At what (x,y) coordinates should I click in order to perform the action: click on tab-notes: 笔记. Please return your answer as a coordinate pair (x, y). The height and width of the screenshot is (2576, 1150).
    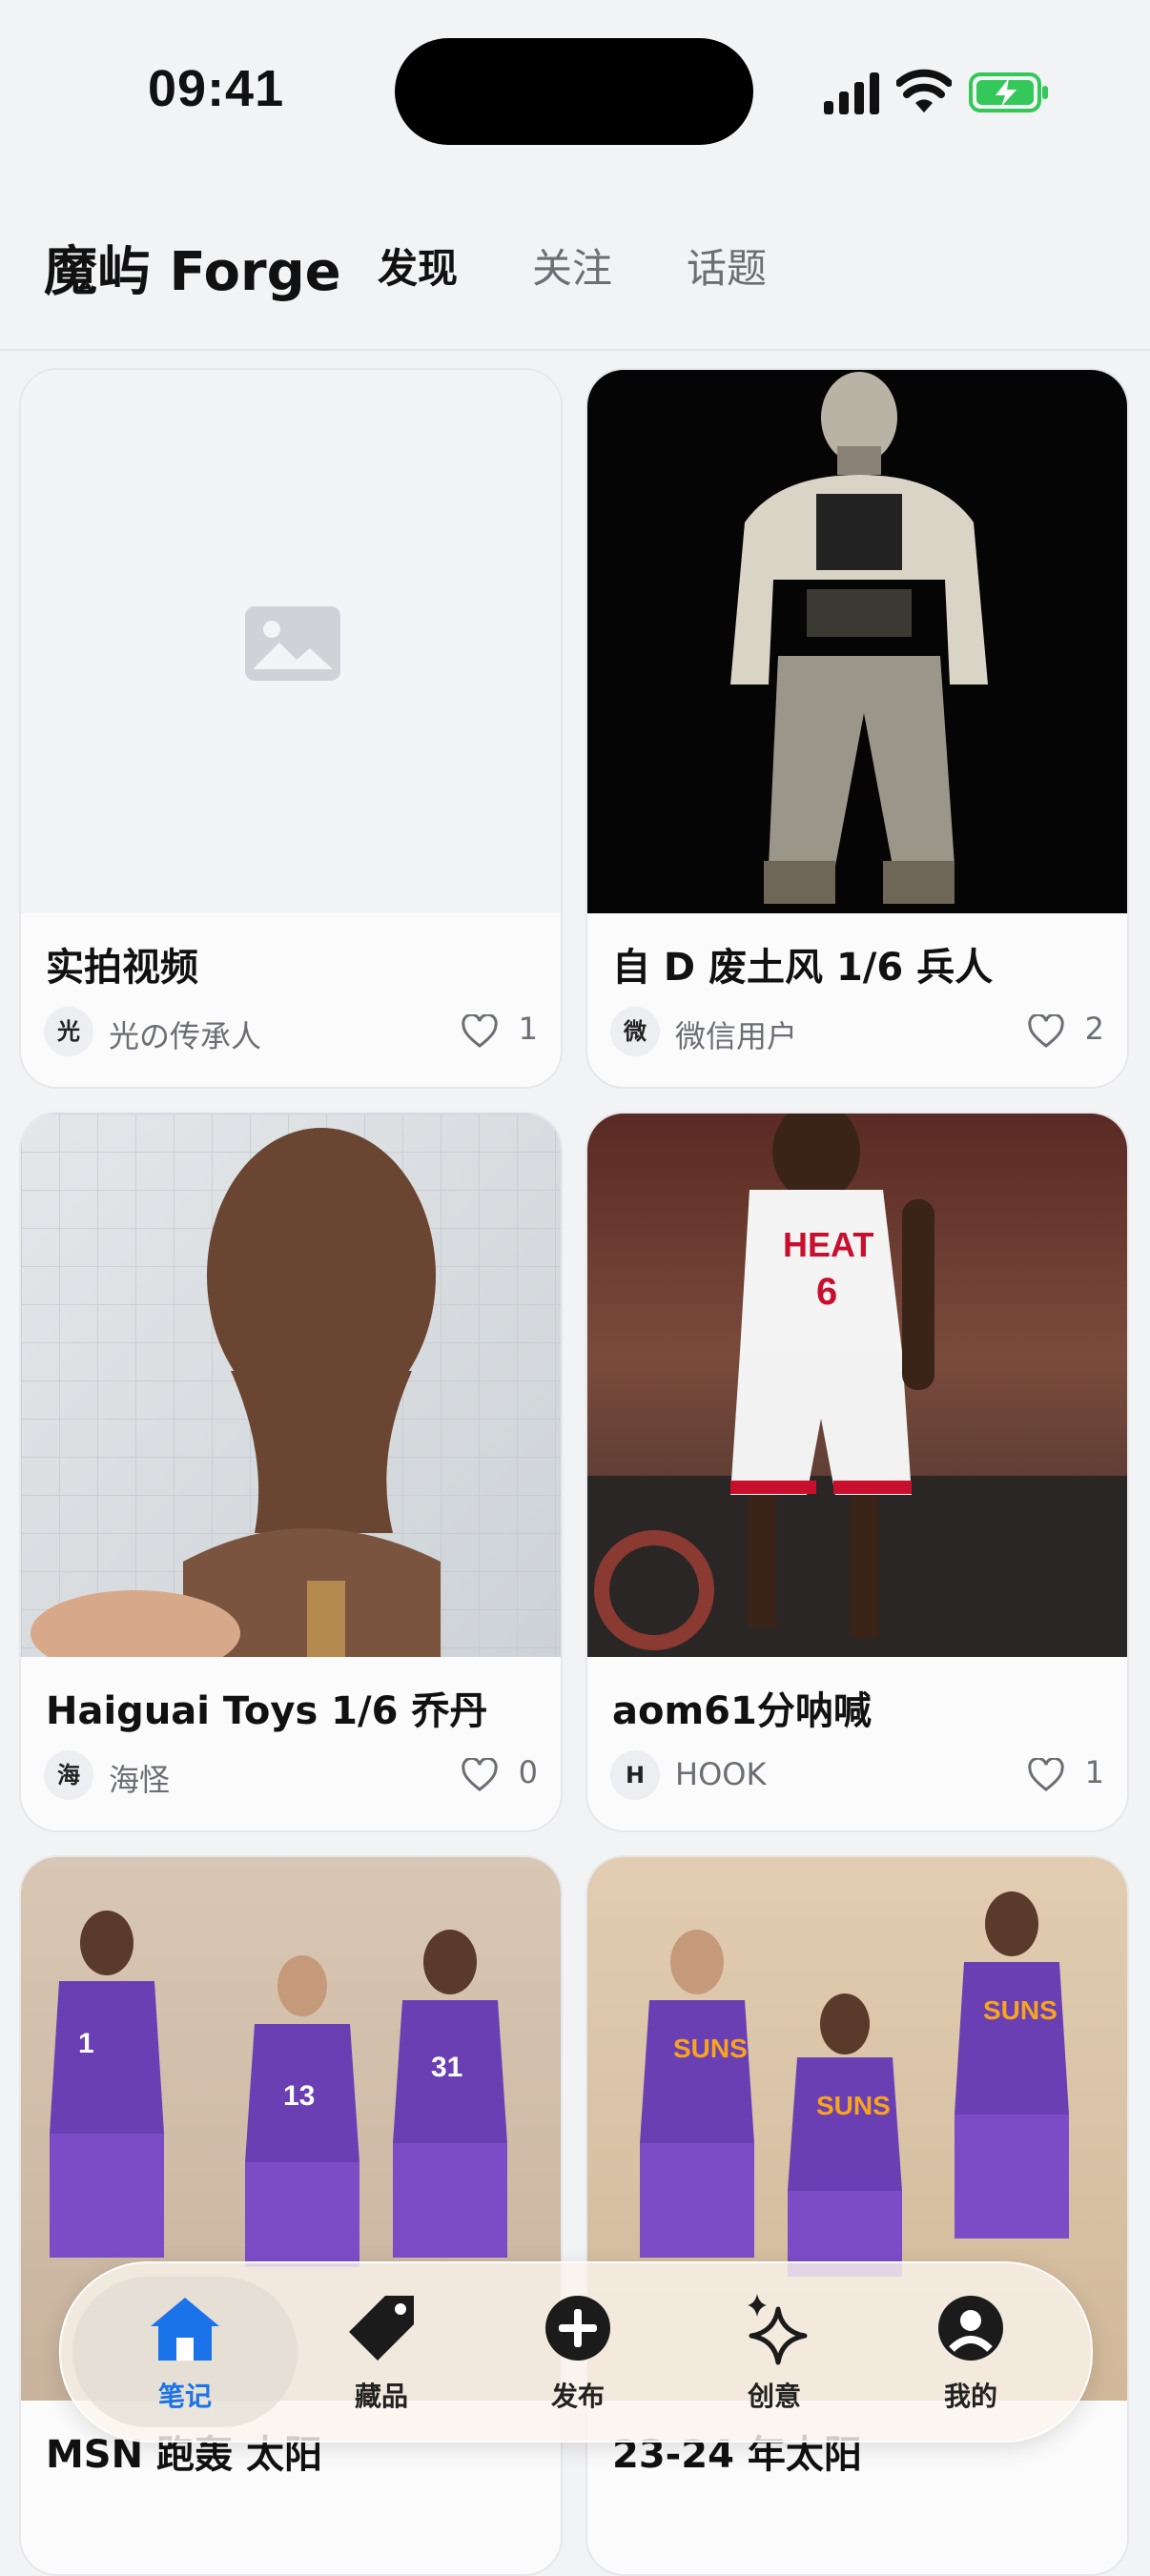
    Looking at the image, I should click on (185, 2356).